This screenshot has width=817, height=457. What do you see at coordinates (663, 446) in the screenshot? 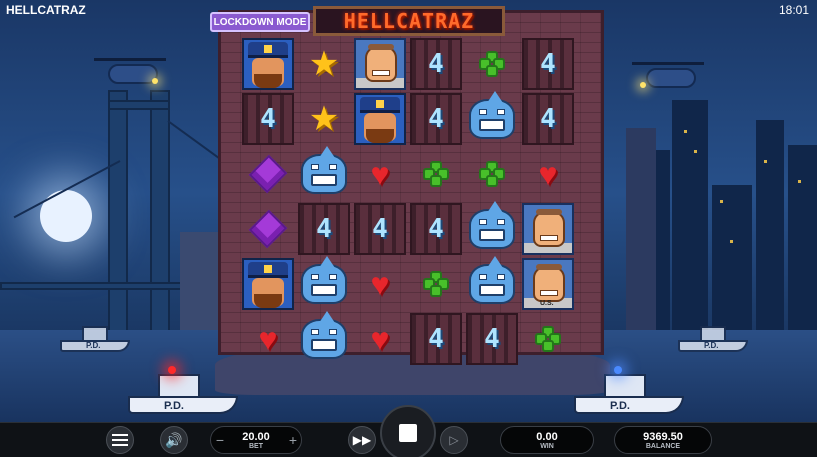
I see `balance-label: BALANCE` at bounding box center [663, 446].